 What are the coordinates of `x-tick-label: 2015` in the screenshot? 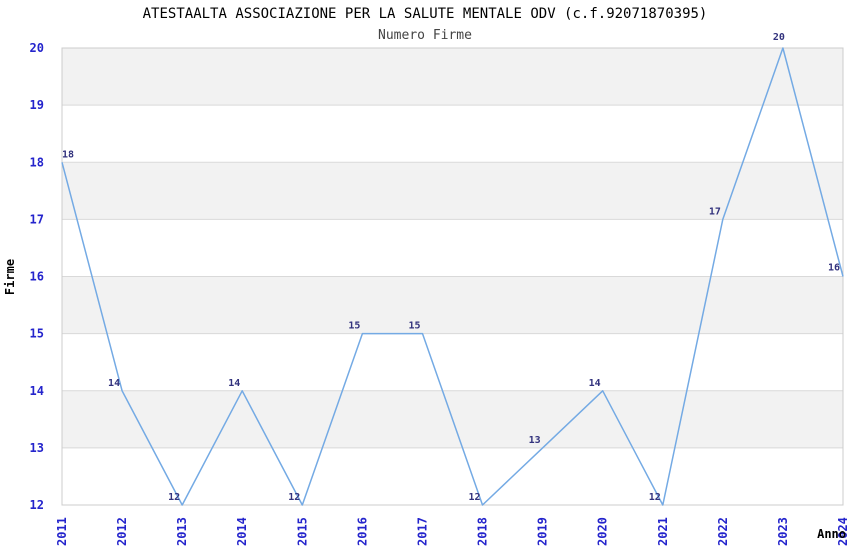 It's located at (302, 531).